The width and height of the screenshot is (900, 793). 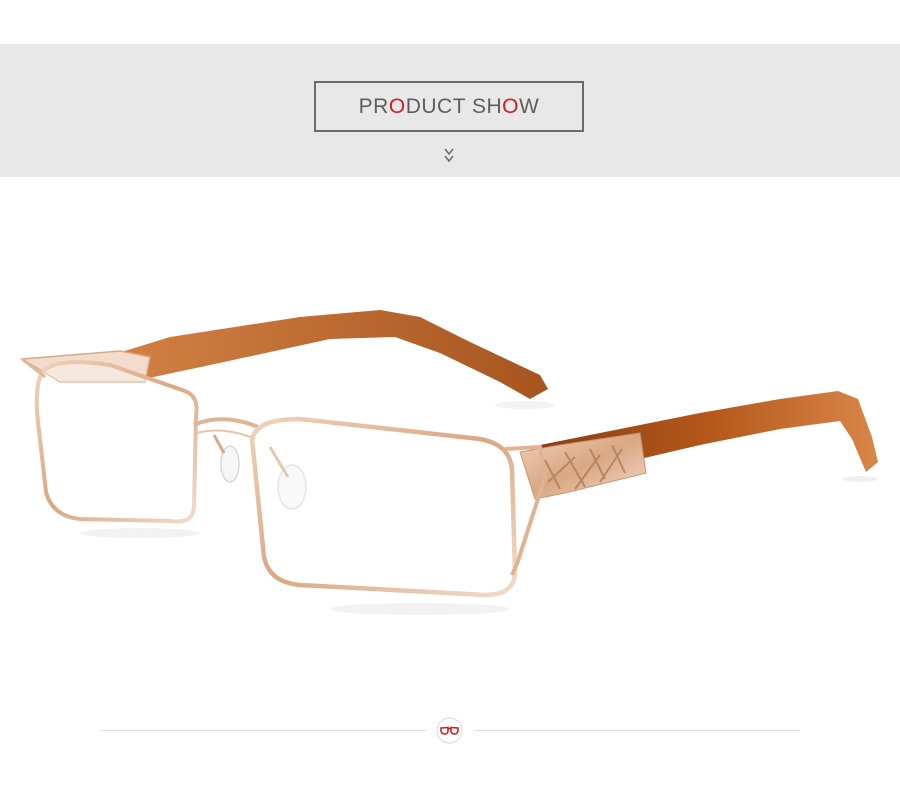 I want to click on title-part: DUCT SH, so click(x=454, y=106).